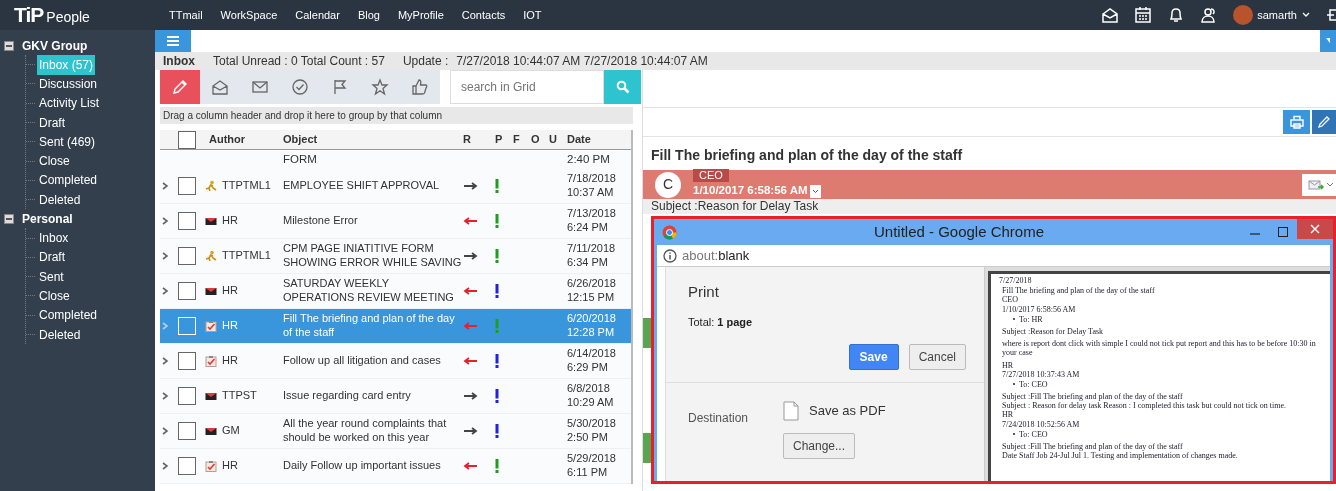  What do you see at coordinates (592, 256) in the screenshot?
I see `table-cell-text: 7/11/2018 6:34 PM` at bounding box center [592, 256].